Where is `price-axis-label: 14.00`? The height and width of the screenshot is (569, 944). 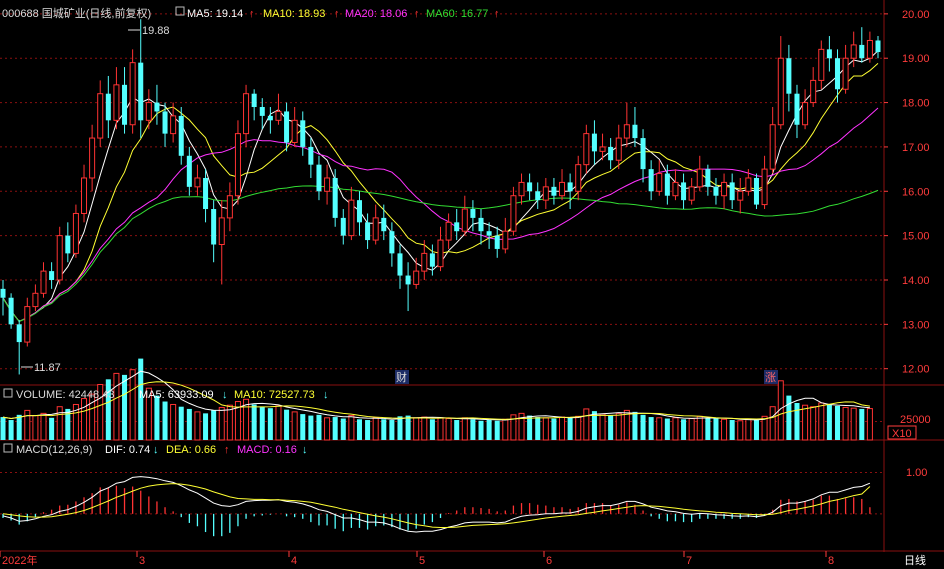 price-axis-label: 14.00 is located at coordinates (916, 281).